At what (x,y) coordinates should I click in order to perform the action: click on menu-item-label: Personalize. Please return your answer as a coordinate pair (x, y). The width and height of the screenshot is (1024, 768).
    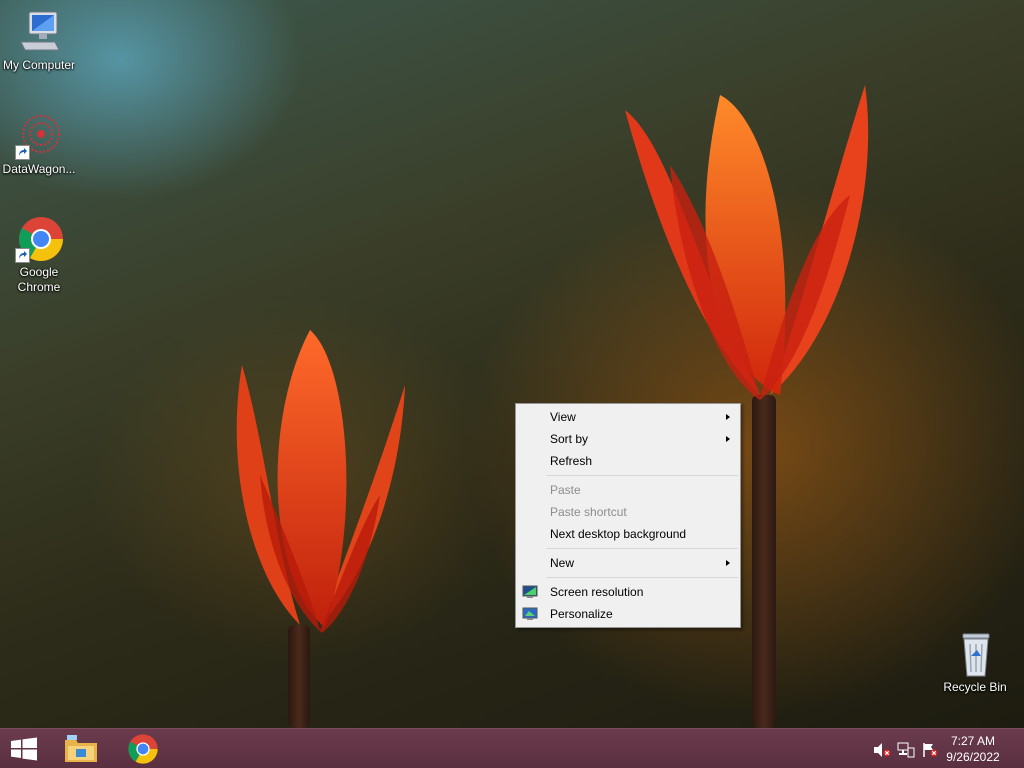
    Looking at the image, I should click on (581, 614).